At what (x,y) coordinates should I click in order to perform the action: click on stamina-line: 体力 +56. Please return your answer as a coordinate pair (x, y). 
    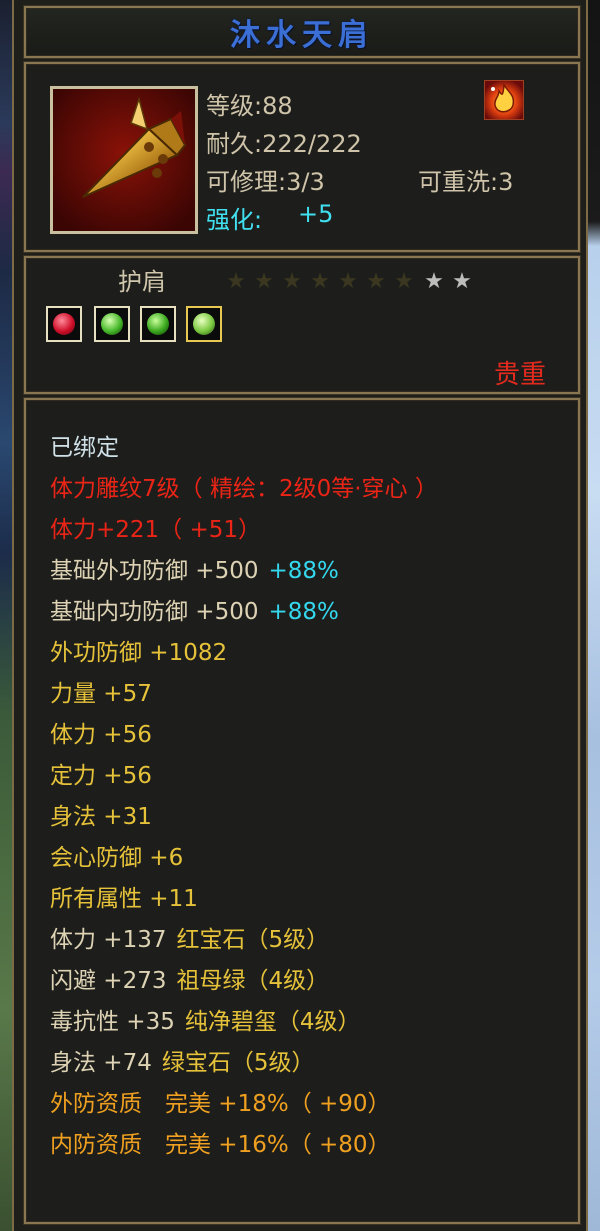
    Looking at the image, I should click on (101, 735).